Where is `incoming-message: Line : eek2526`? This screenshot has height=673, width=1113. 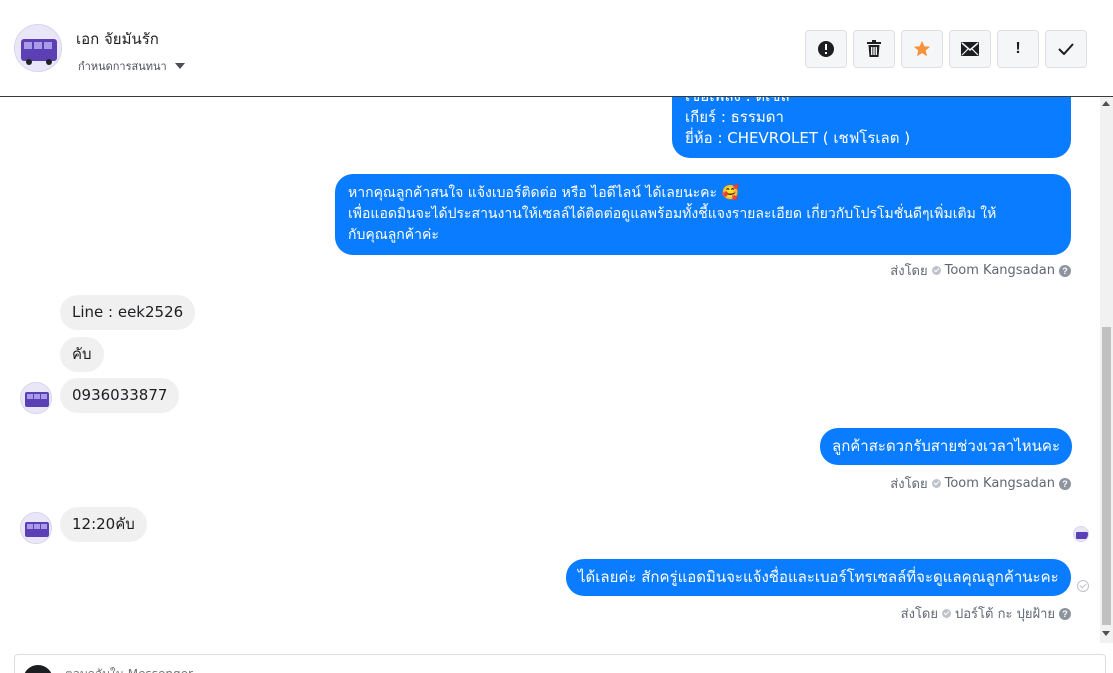
incoming-message: Line : eek2526 is located at coordinates (128, 312).